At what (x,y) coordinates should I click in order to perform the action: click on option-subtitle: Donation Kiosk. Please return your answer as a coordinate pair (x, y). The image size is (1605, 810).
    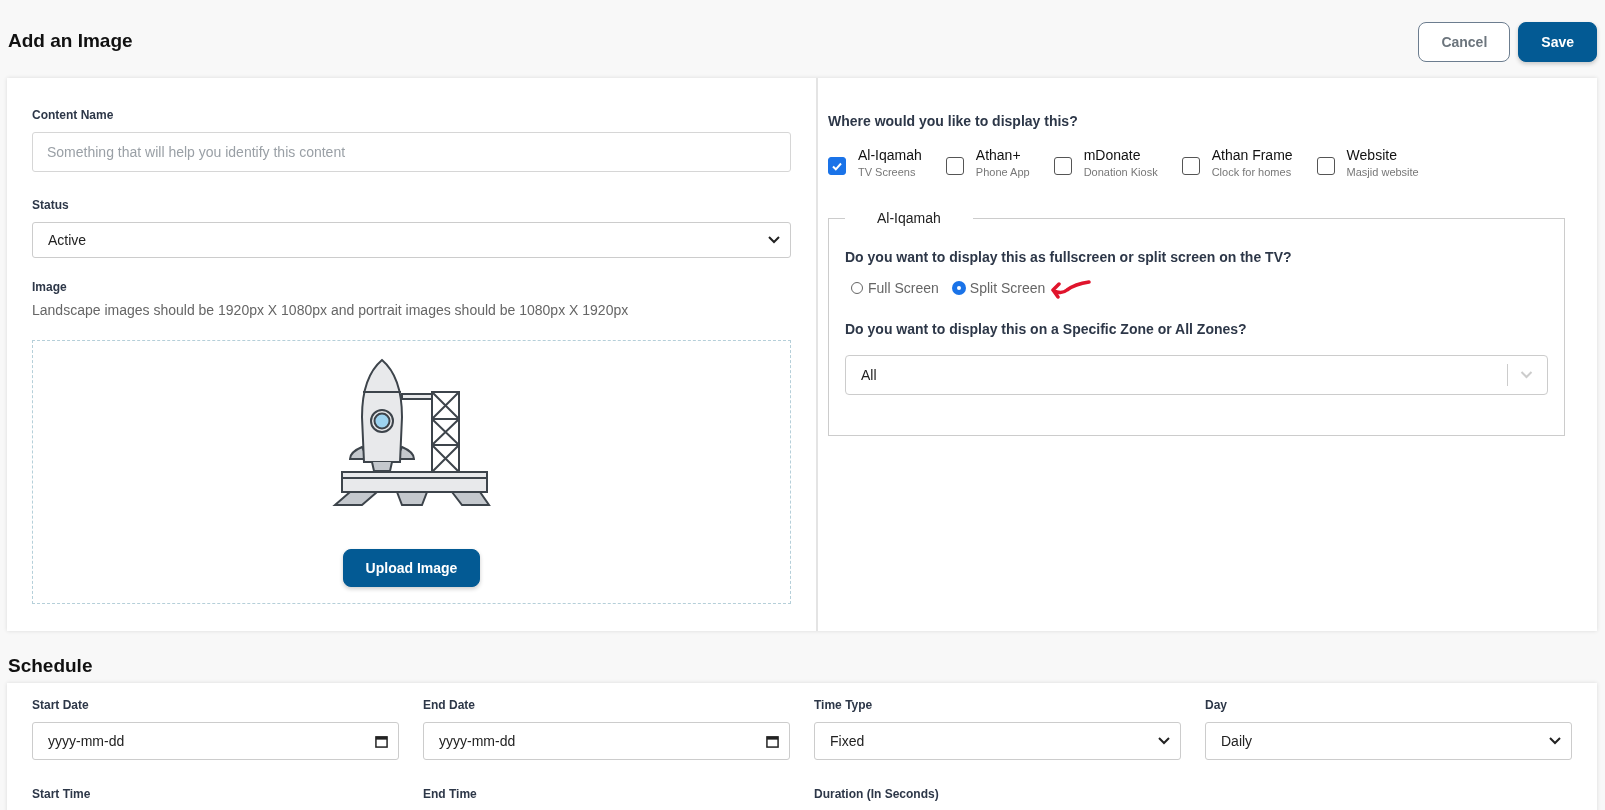
    Looking at the image, I should click on (1120, 172).